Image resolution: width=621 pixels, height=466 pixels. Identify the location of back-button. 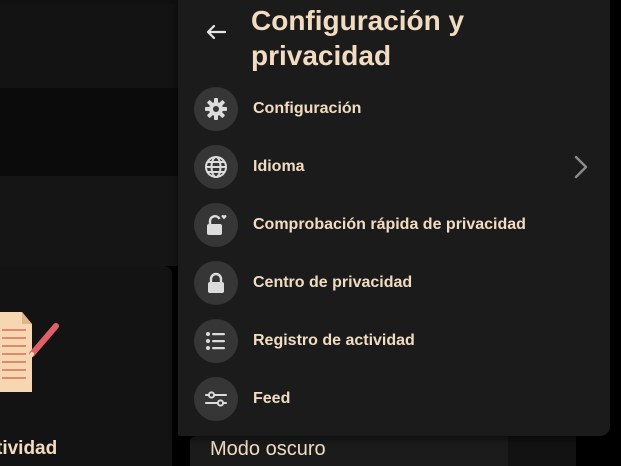
(216, 32).